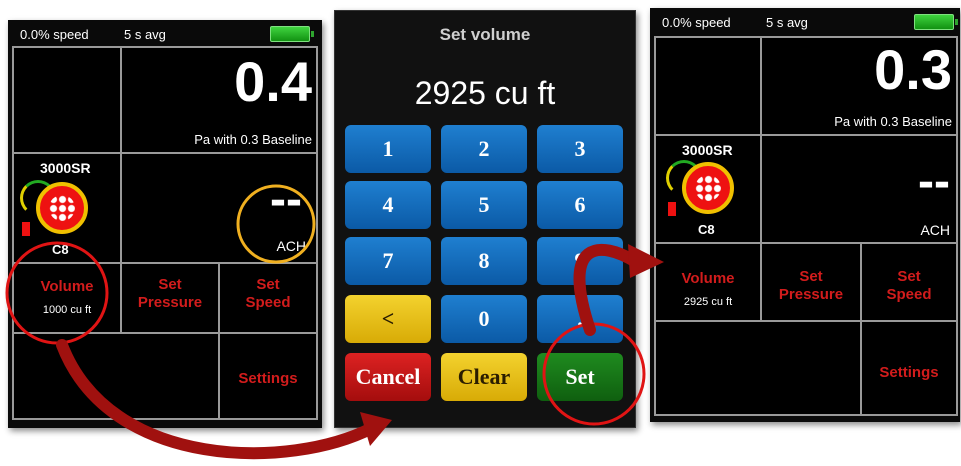 Image resolution: width=961 pixels, height=466 pixels. Describe the element at coordinates (484, 261) in the screenshot. I see `key-8: 8` at that location.